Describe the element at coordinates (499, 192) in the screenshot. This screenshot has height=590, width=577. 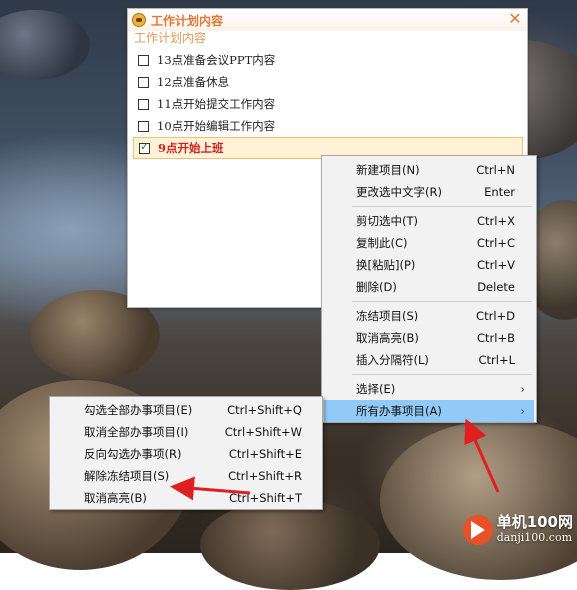
I see `menu-item-shortcut: Enter` at that location.